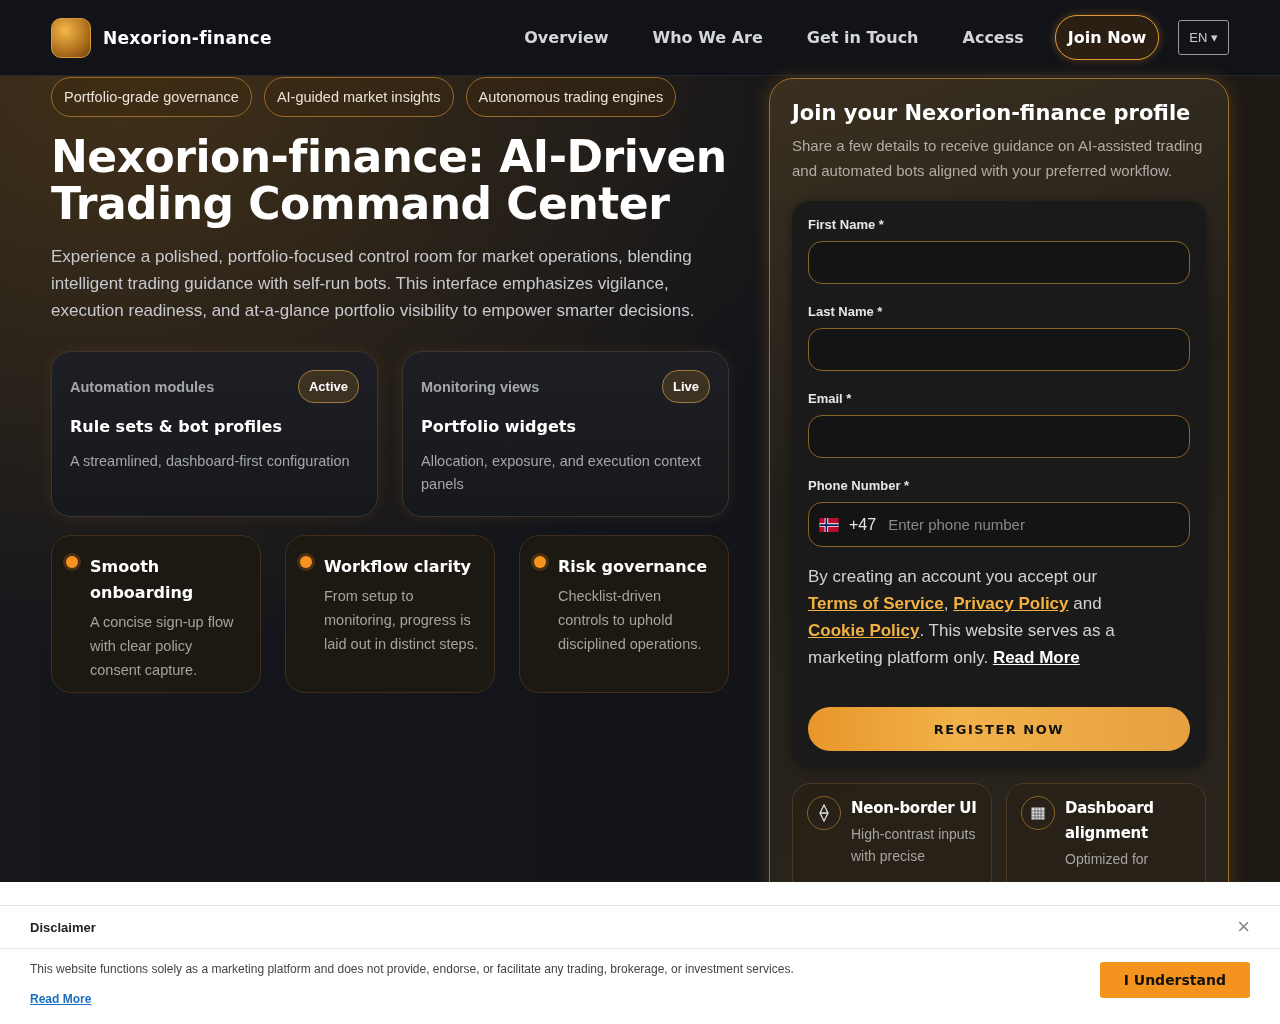 The height and width of the screenshot is (1024, 1280). What do you see at coordinates (1243, 927) in the screenshot?
I see `close-button: ×` at bounding box center [1243, 927].